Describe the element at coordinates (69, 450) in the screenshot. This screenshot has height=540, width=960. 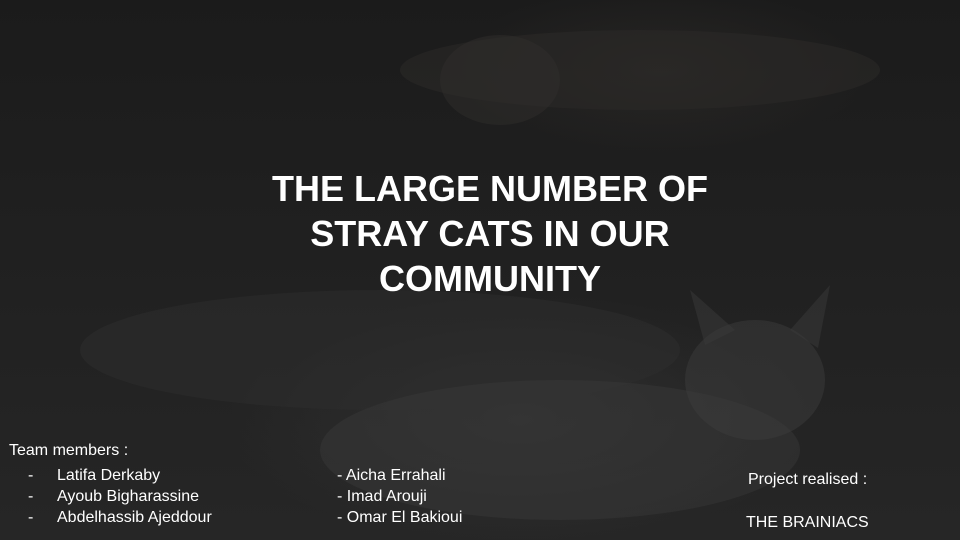
I see `team-members-label: Team members :` at that location.